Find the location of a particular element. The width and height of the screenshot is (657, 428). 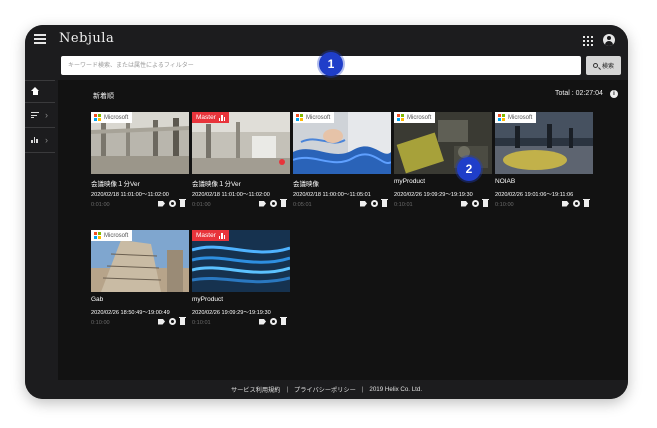

bar-chart-icon is located at coordinates (34, 140).